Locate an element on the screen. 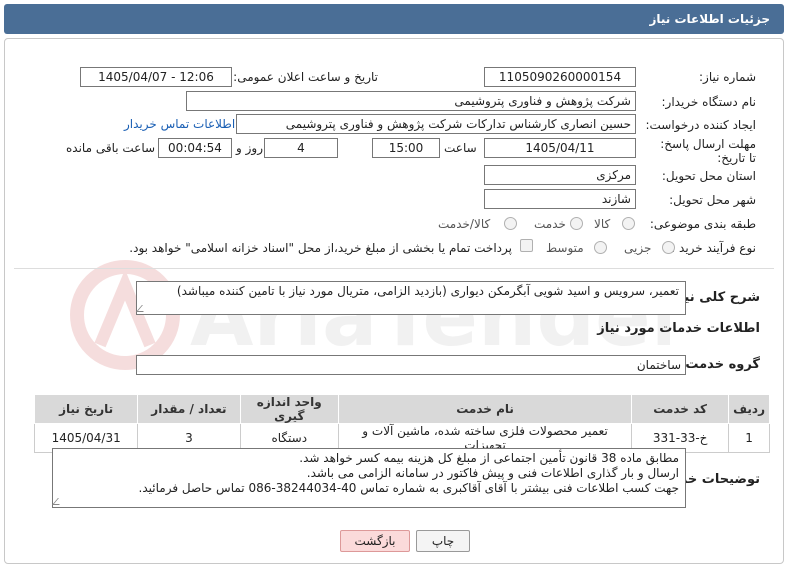 The width and height of the screenshot is (788, 566). back-button: بازگشت is located at coordinates (375, 541).